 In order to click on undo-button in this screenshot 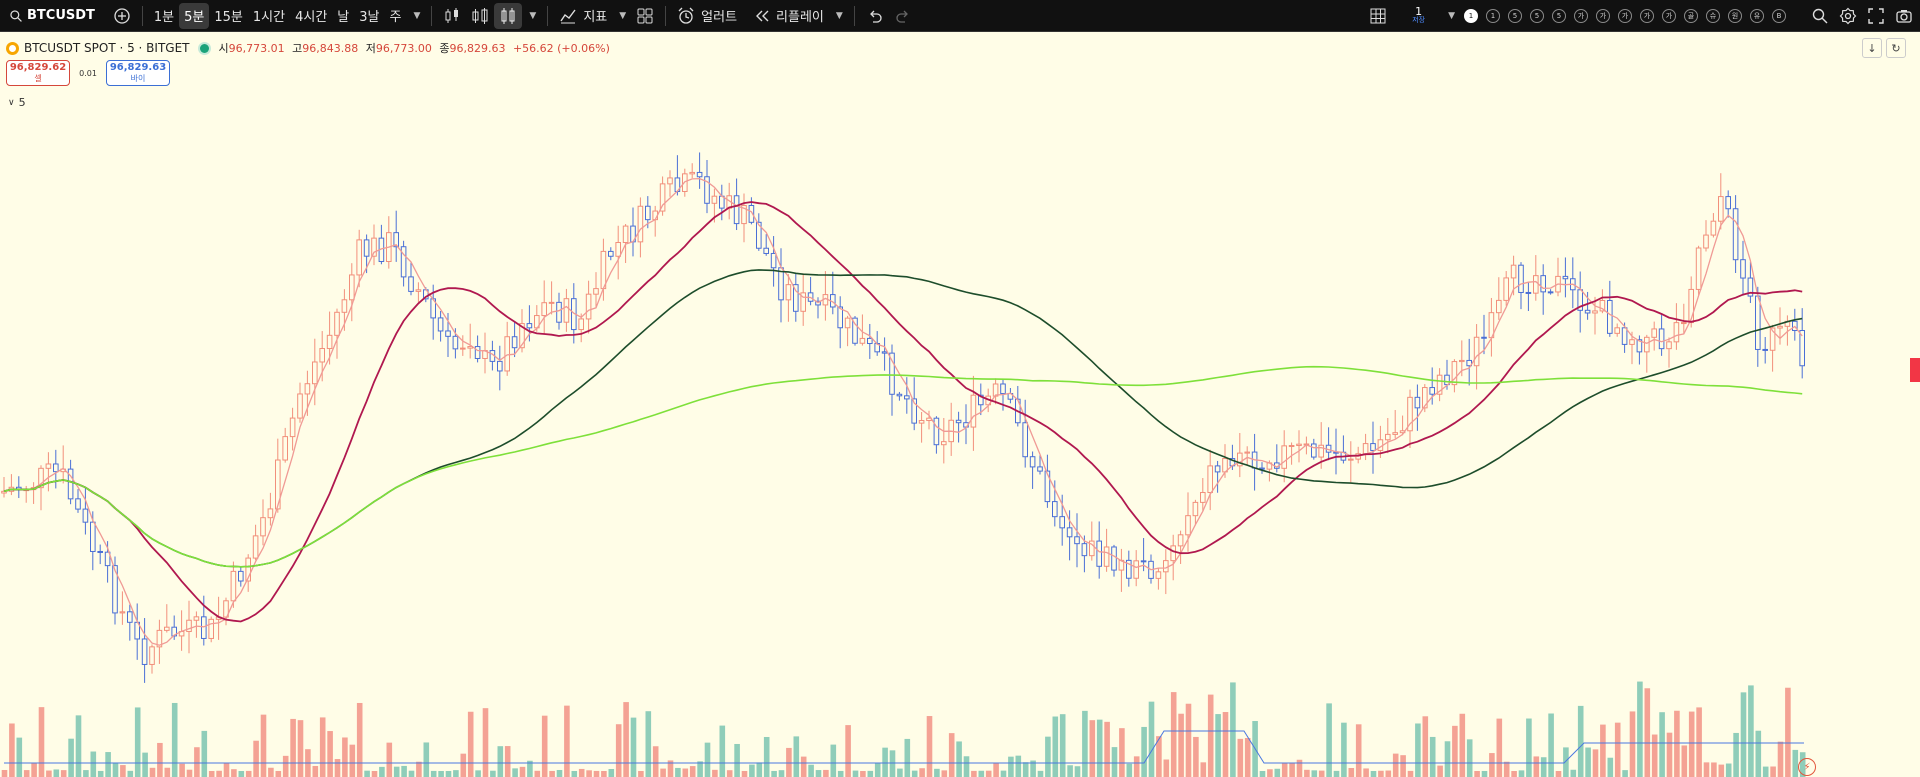, I will do `click(875, 16)`.